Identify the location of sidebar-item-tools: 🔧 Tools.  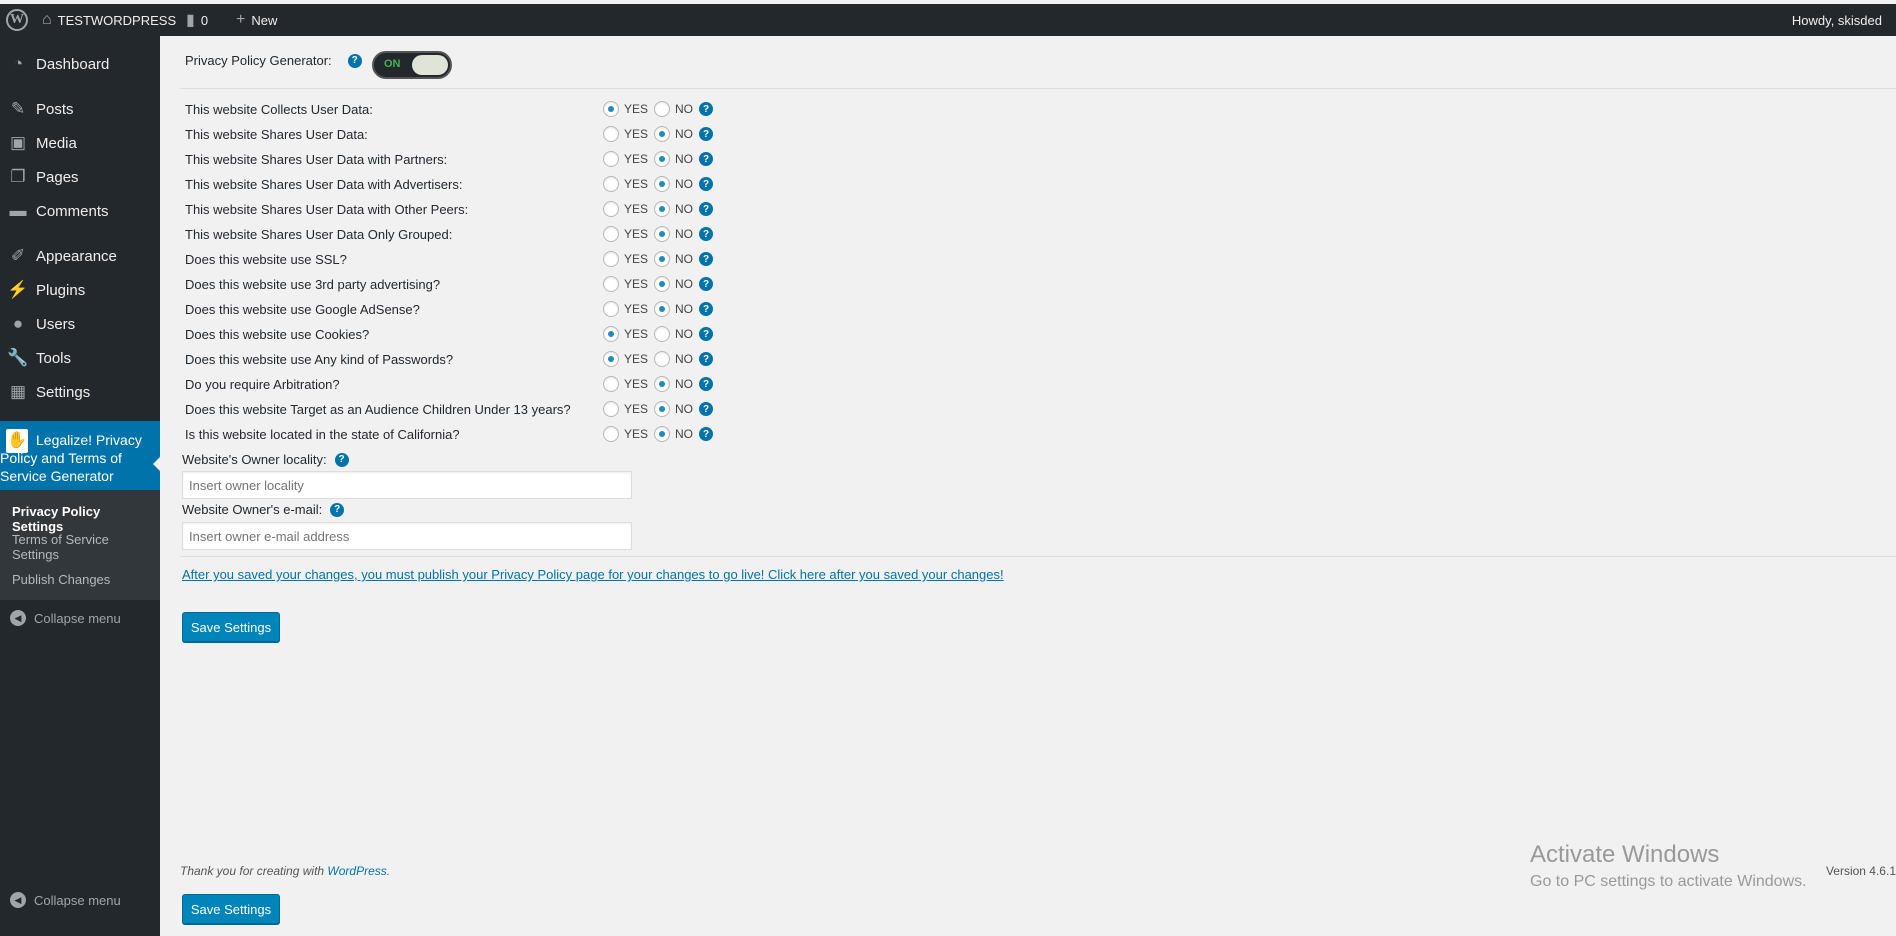
(80, 358).